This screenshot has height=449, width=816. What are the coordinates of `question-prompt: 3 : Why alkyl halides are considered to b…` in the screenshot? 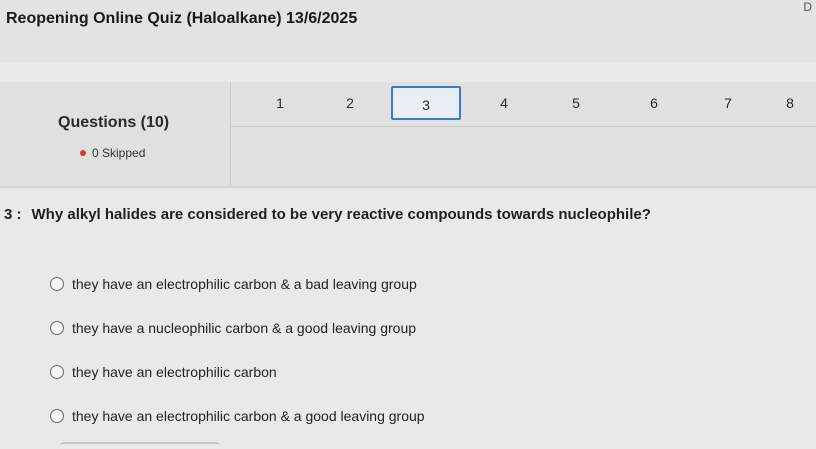 It's located at (327, 214).